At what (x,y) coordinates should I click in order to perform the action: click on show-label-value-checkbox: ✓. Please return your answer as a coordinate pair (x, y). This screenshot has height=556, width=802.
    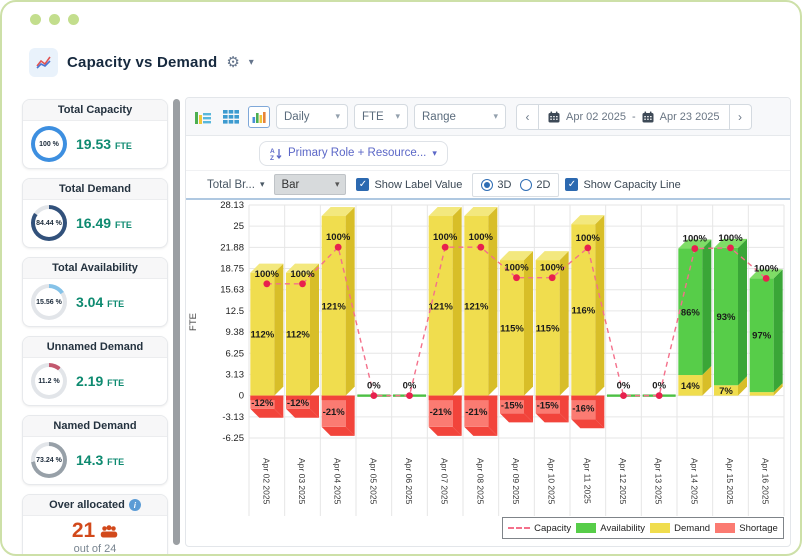
    Looking at the image, I should click on (363, 184).